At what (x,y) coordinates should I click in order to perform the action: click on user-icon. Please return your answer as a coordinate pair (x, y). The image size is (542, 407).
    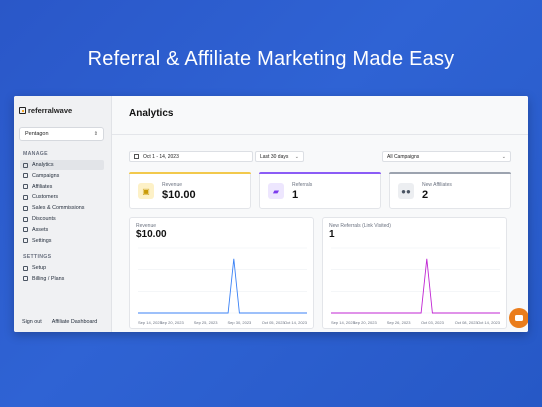
    Looking at the image, I should click on (25, 197).